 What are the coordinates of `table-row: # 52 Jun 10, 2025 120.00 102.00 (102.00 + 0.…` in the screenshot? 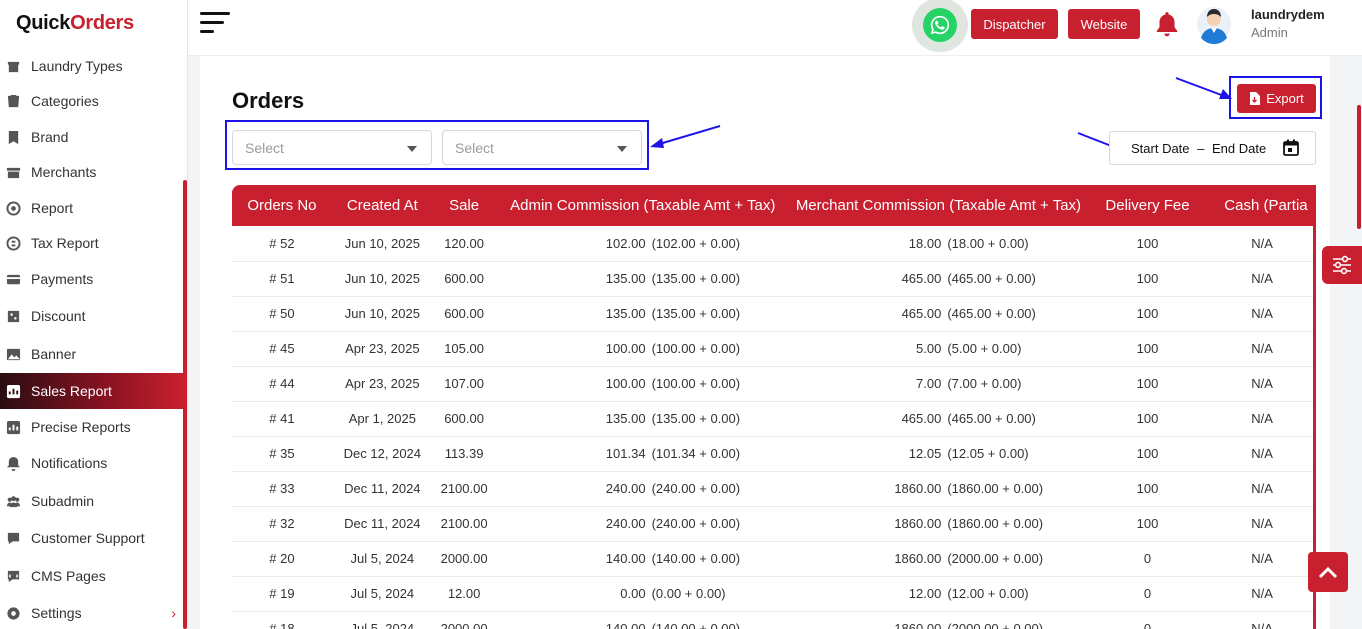 It's located at (774, 244).